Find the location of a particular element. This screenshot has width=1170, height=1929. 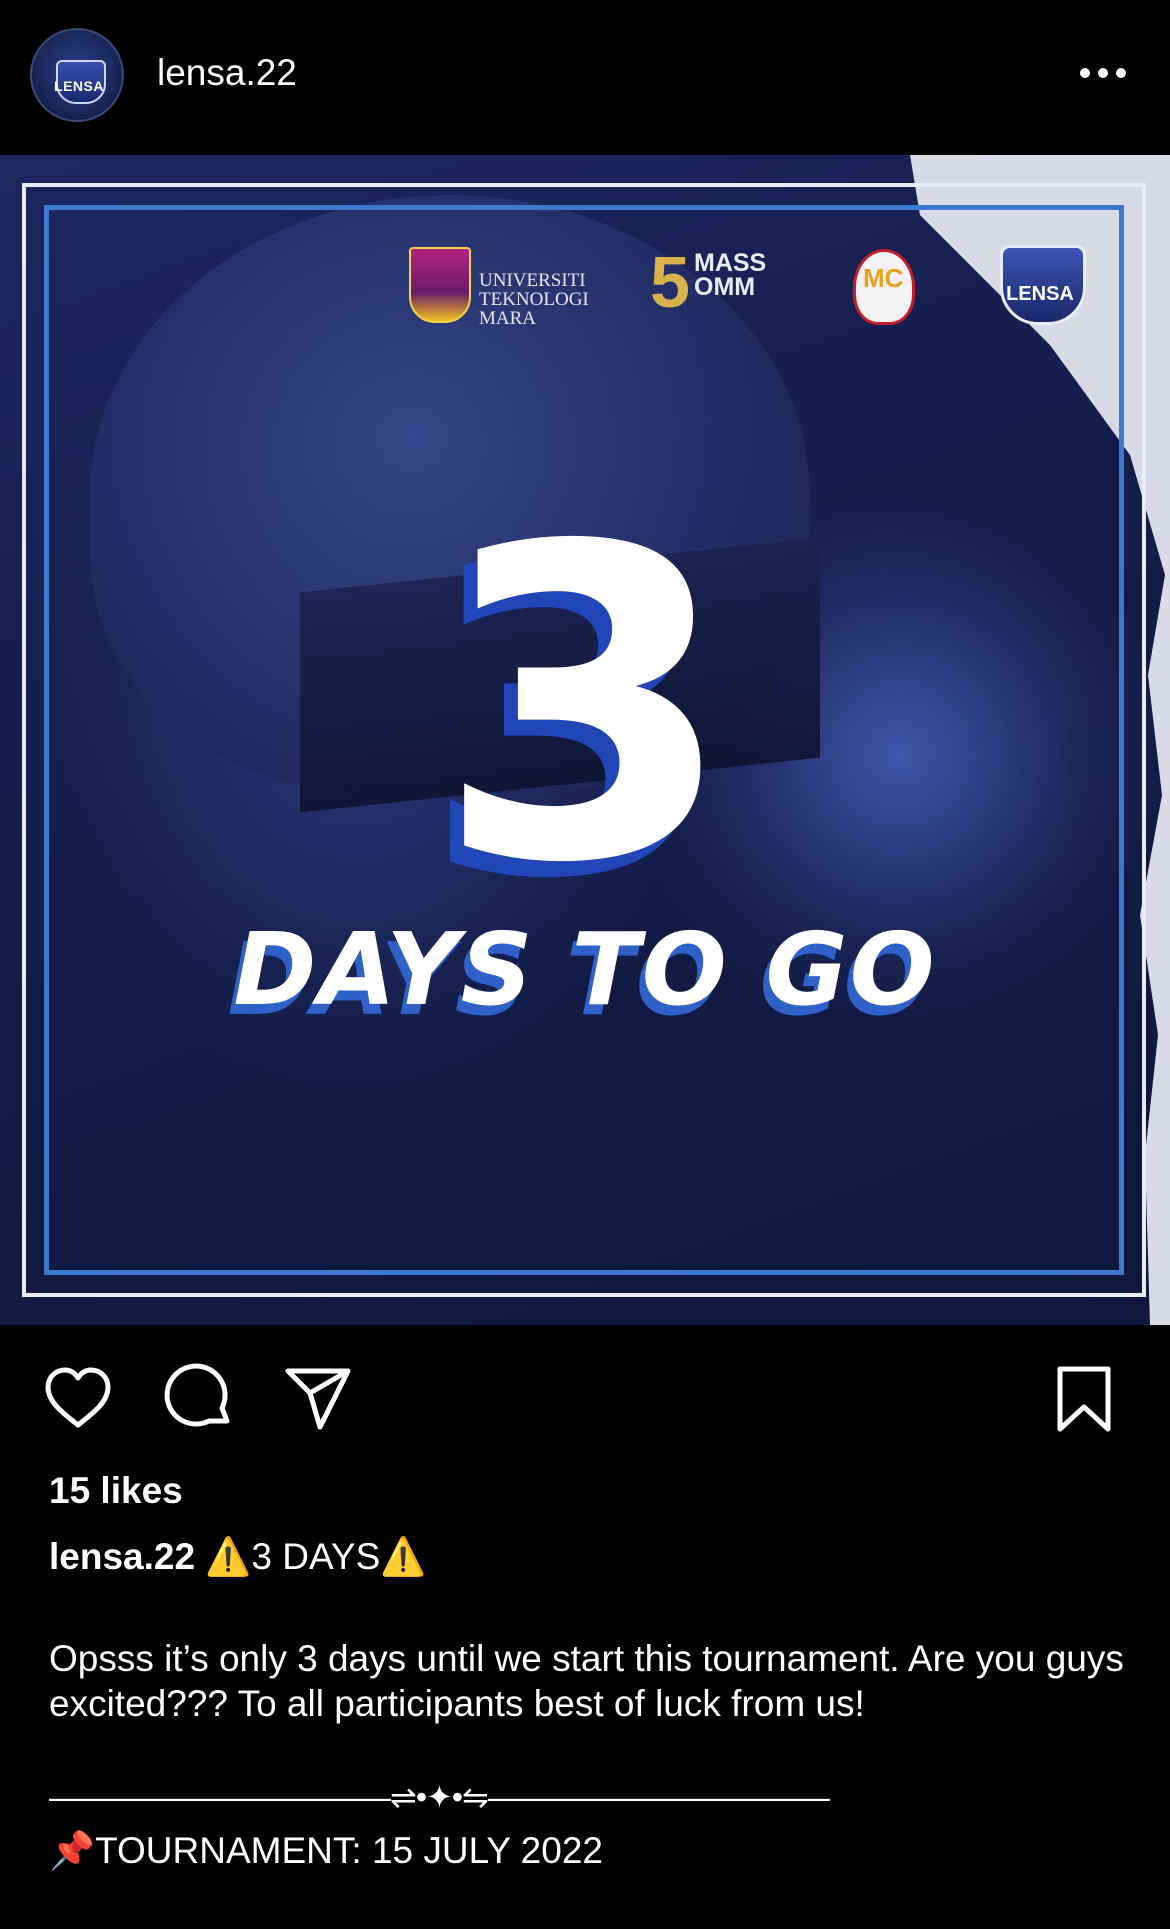

more-options-icon is located at coordinates (1103, 73).